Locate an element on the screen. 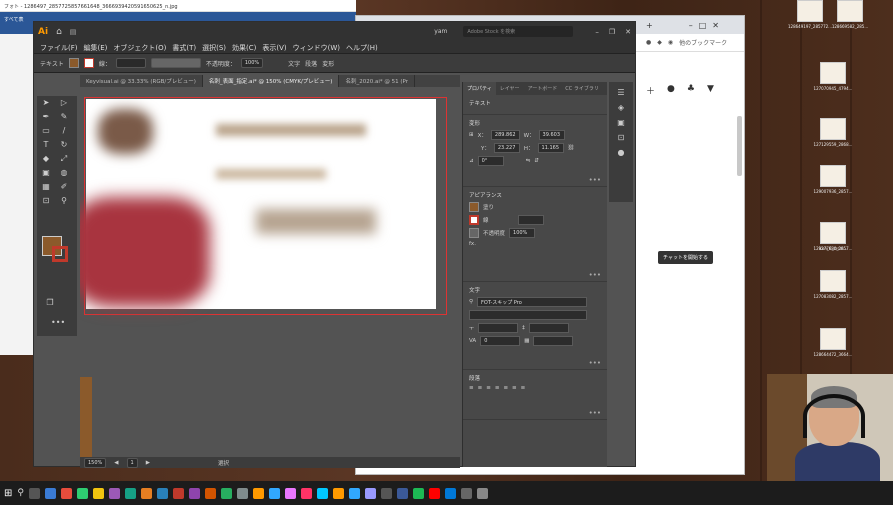 The height and width of the screenshot is (505, 893). flip-h-icon: ⇋ is located at coordinates (528, 161).